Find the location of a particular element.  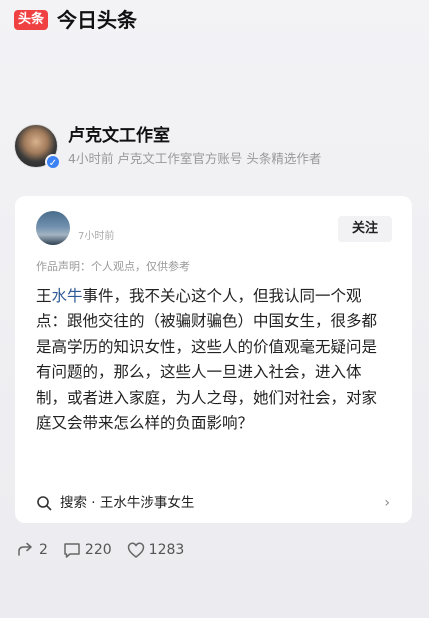

repost-count: 2 is located at coordinates (43, 550).